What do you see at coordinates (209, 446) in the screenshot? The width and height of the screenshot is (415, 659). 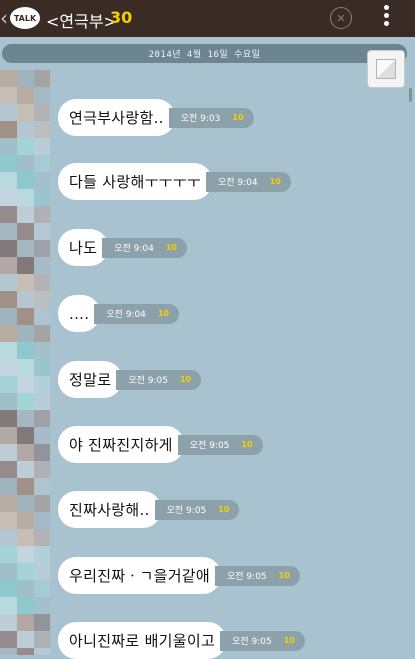 I see `message-time: 오전 9:05` at bounding box center [209, 446].